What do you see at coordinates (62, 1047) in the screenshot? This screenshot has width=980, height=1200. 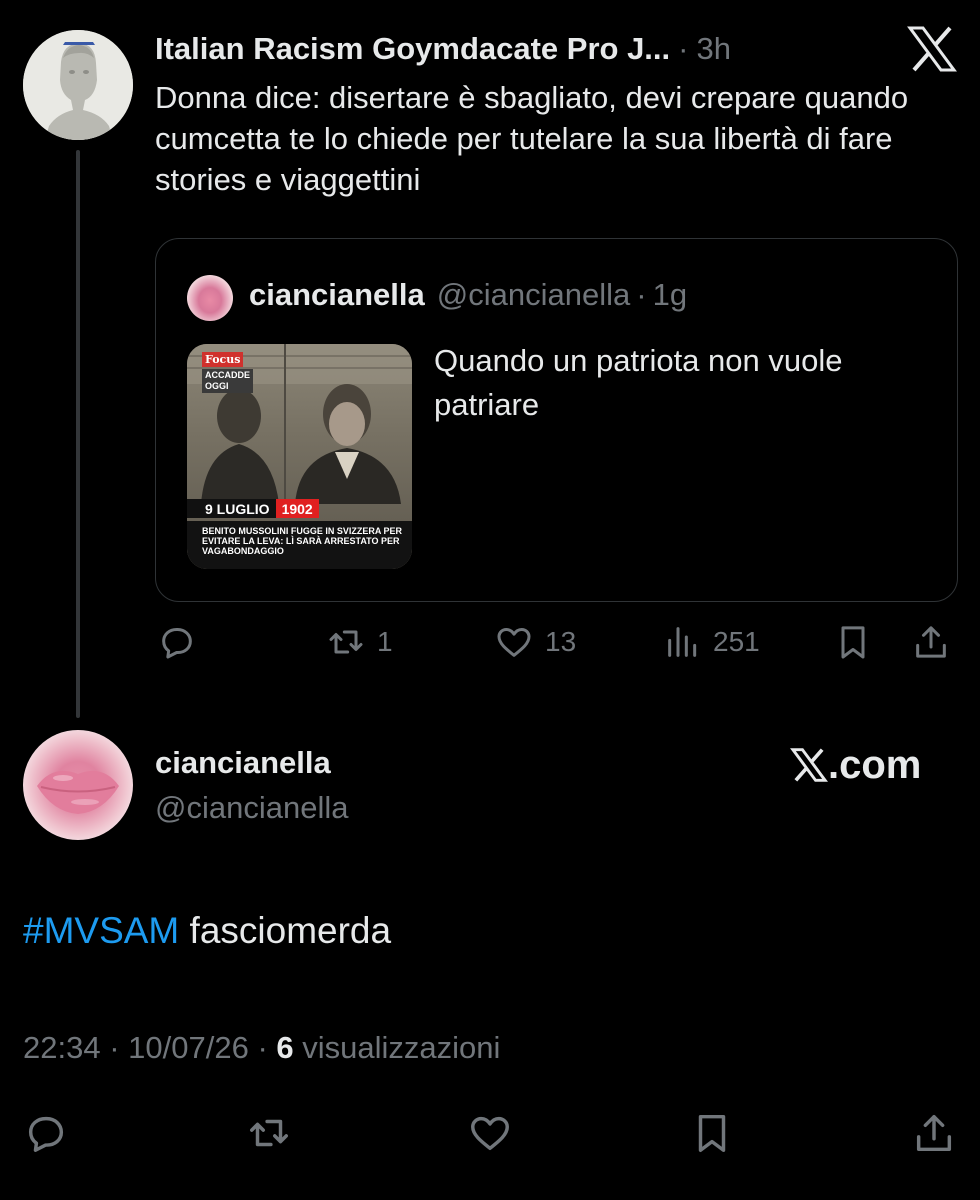 I see `reply-time: 22:34` at bounding box center [62, 1047].